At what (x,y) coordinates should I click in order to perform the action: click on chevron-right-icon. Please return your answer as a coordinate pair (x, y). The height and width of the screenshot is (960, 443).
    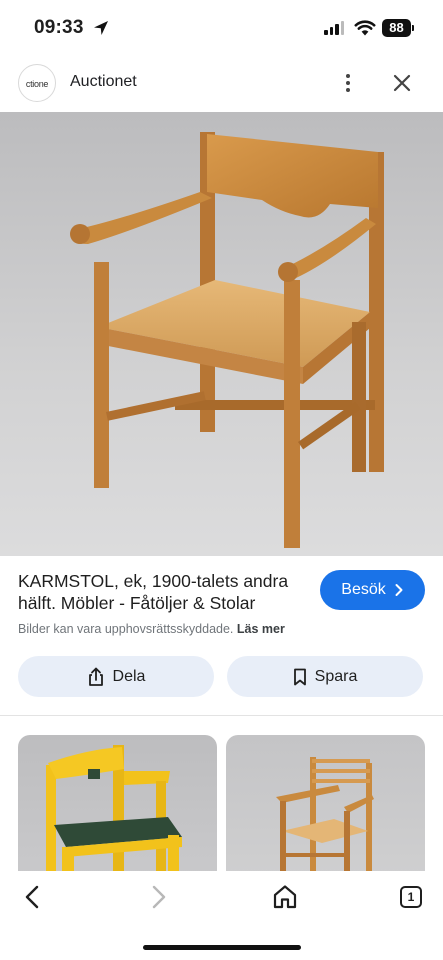
    Looking at the image, I should click on (399, 590).